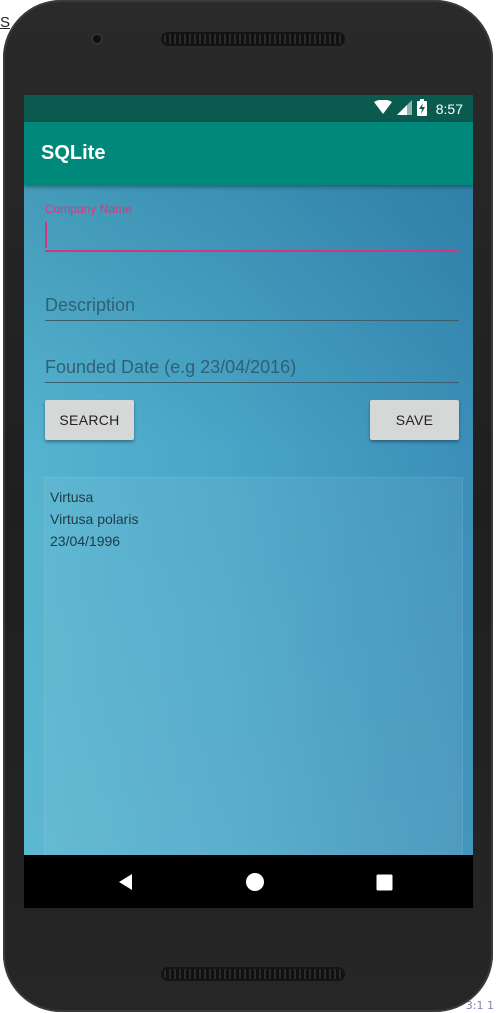 The width and height of the screenshot is (496, 1013). What do you see at coordinates (252, 234) in the screenshot?
I see `company-name-input` at bounding box center [252, 234].